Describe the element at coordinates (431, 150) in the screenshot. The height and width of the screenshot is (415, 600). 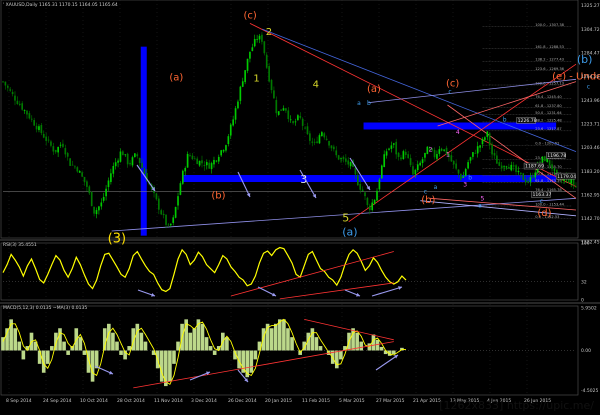
I see `wave-label: 2` at that location.